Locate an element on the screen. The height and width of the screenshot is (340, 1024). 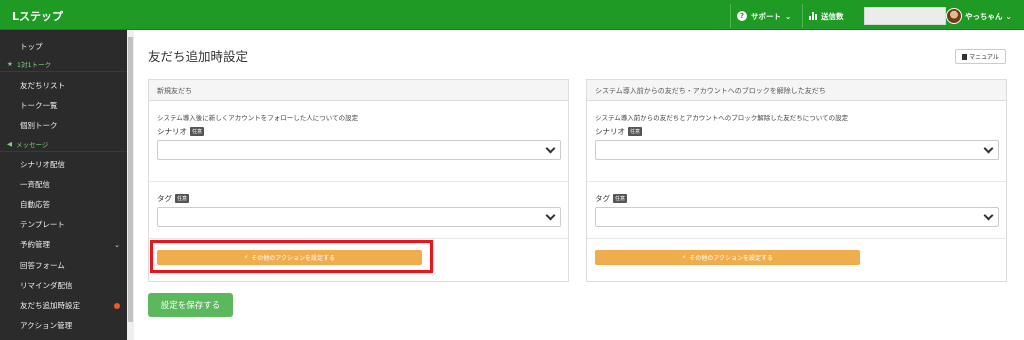
save-button: 設定を保存する is located at coordinates (190, 305).